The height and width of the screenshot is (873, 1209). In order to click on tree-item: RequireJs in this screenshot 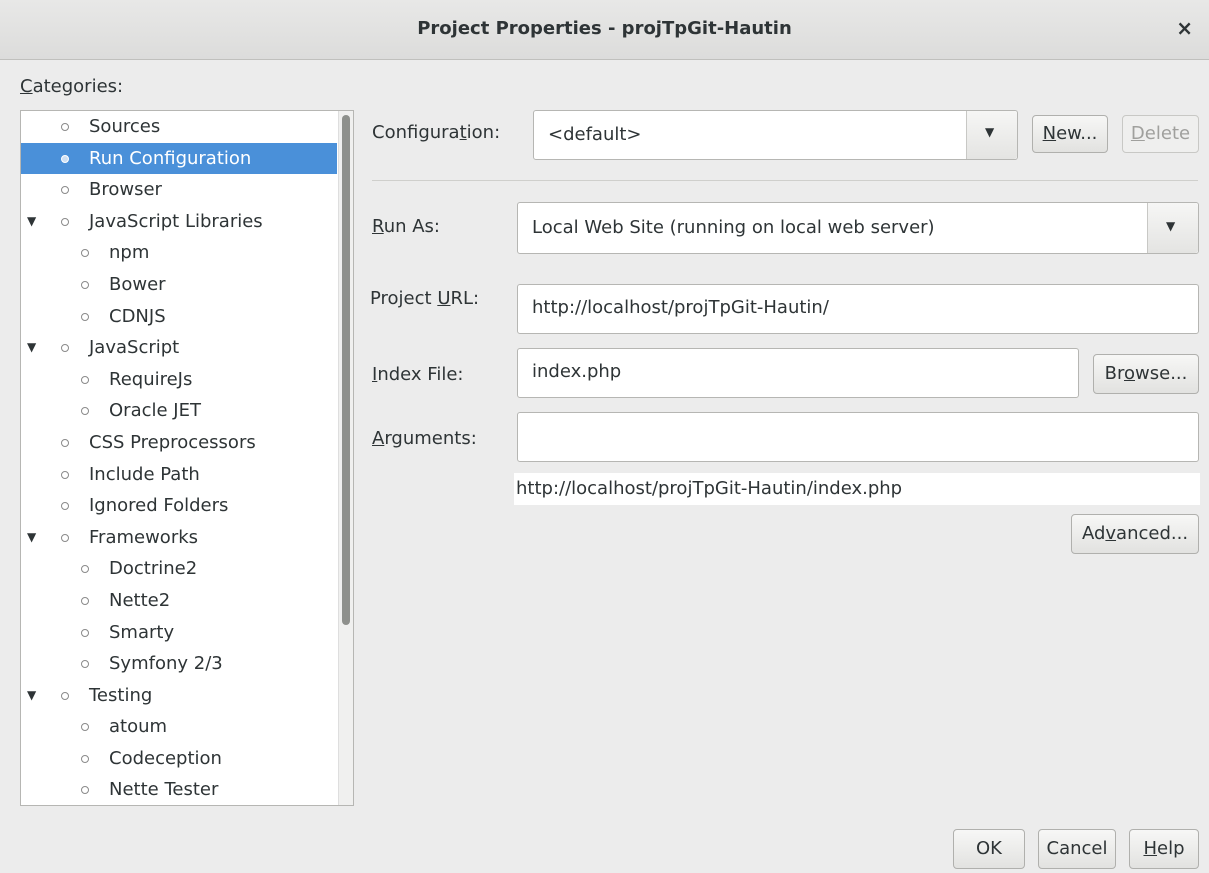, I will do `click(179, 380)`.